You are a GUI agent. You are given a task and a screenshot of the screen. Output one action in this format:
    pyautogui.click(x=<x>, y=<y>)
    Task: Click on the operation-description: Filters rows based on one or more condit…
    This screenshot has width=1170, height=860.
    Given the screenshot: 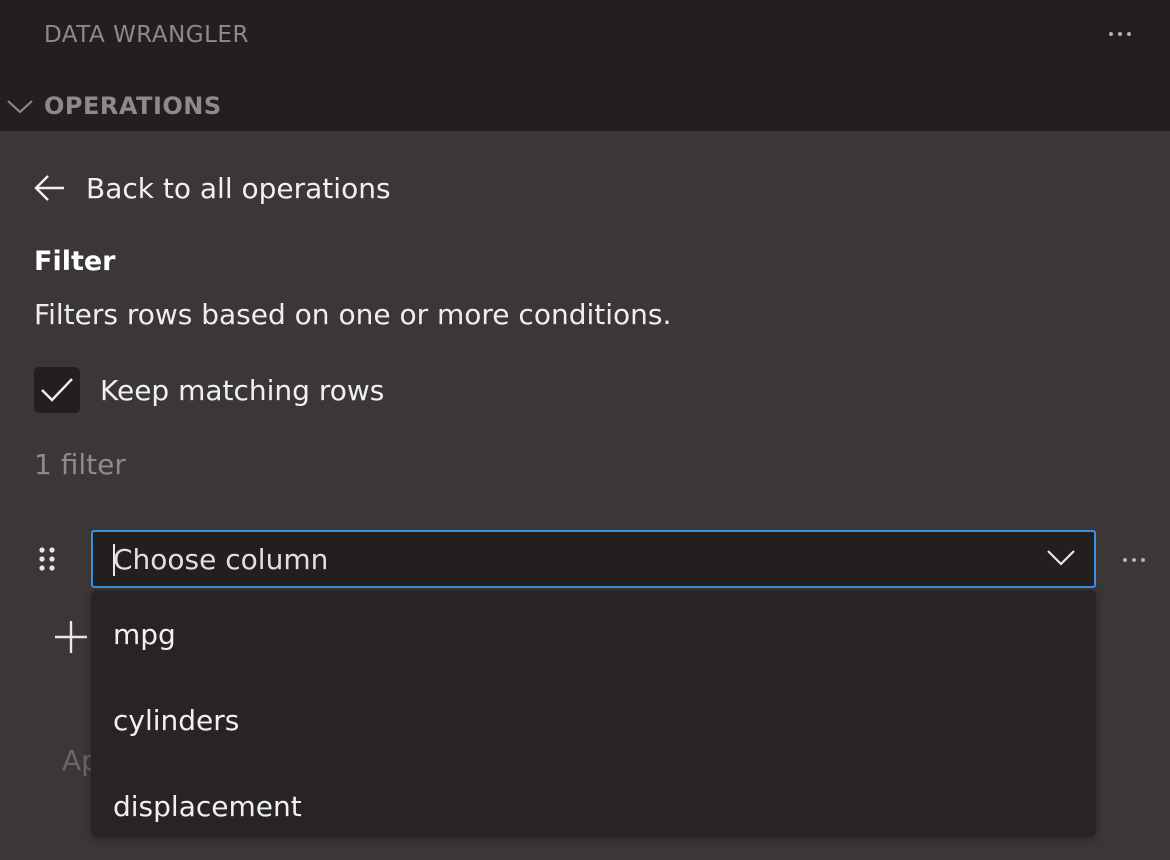 What is the action you would take?
    pyautogui.click(x=353, y=314)
    